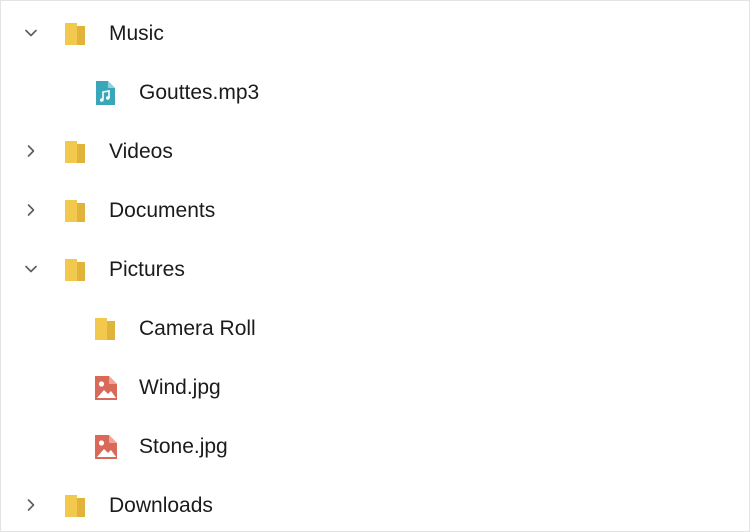 This screenshot has width=750, height=532. What do you see at coordinates (375, 210) in the screenshot?
I see `tree-item-documents: Documents` at bounding box center [375, 210].